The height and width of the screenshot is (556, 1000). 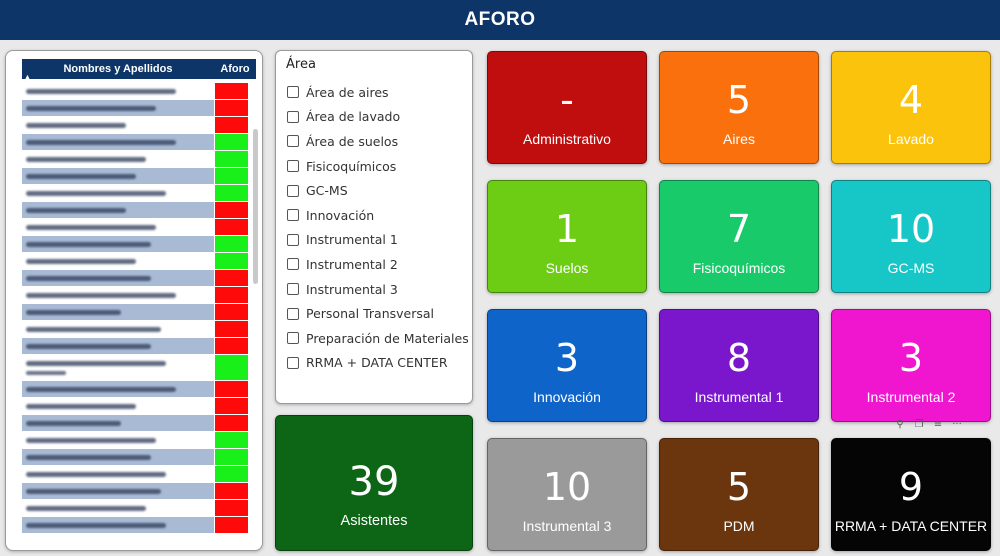 I want to click on pin-icon: ⚲, so click(x=900, y=424).